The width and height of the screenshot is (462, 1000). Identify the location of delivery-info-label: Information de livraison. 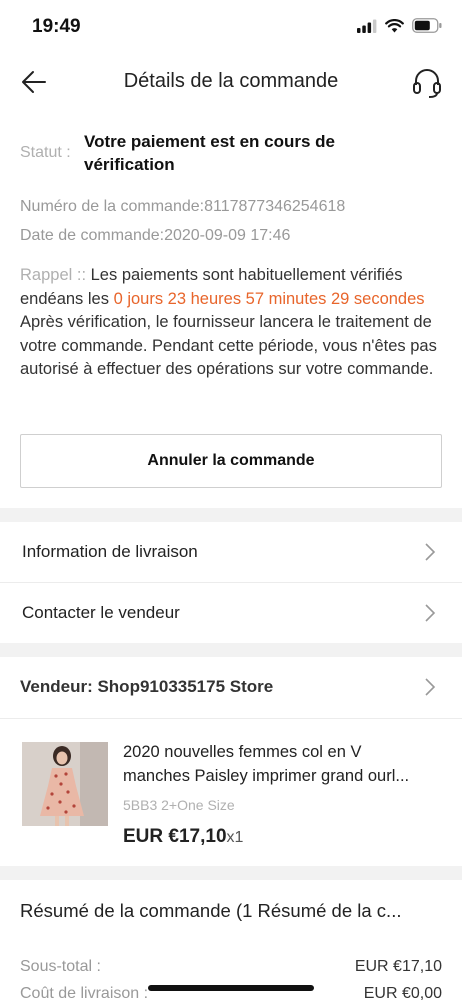
(110, 551).